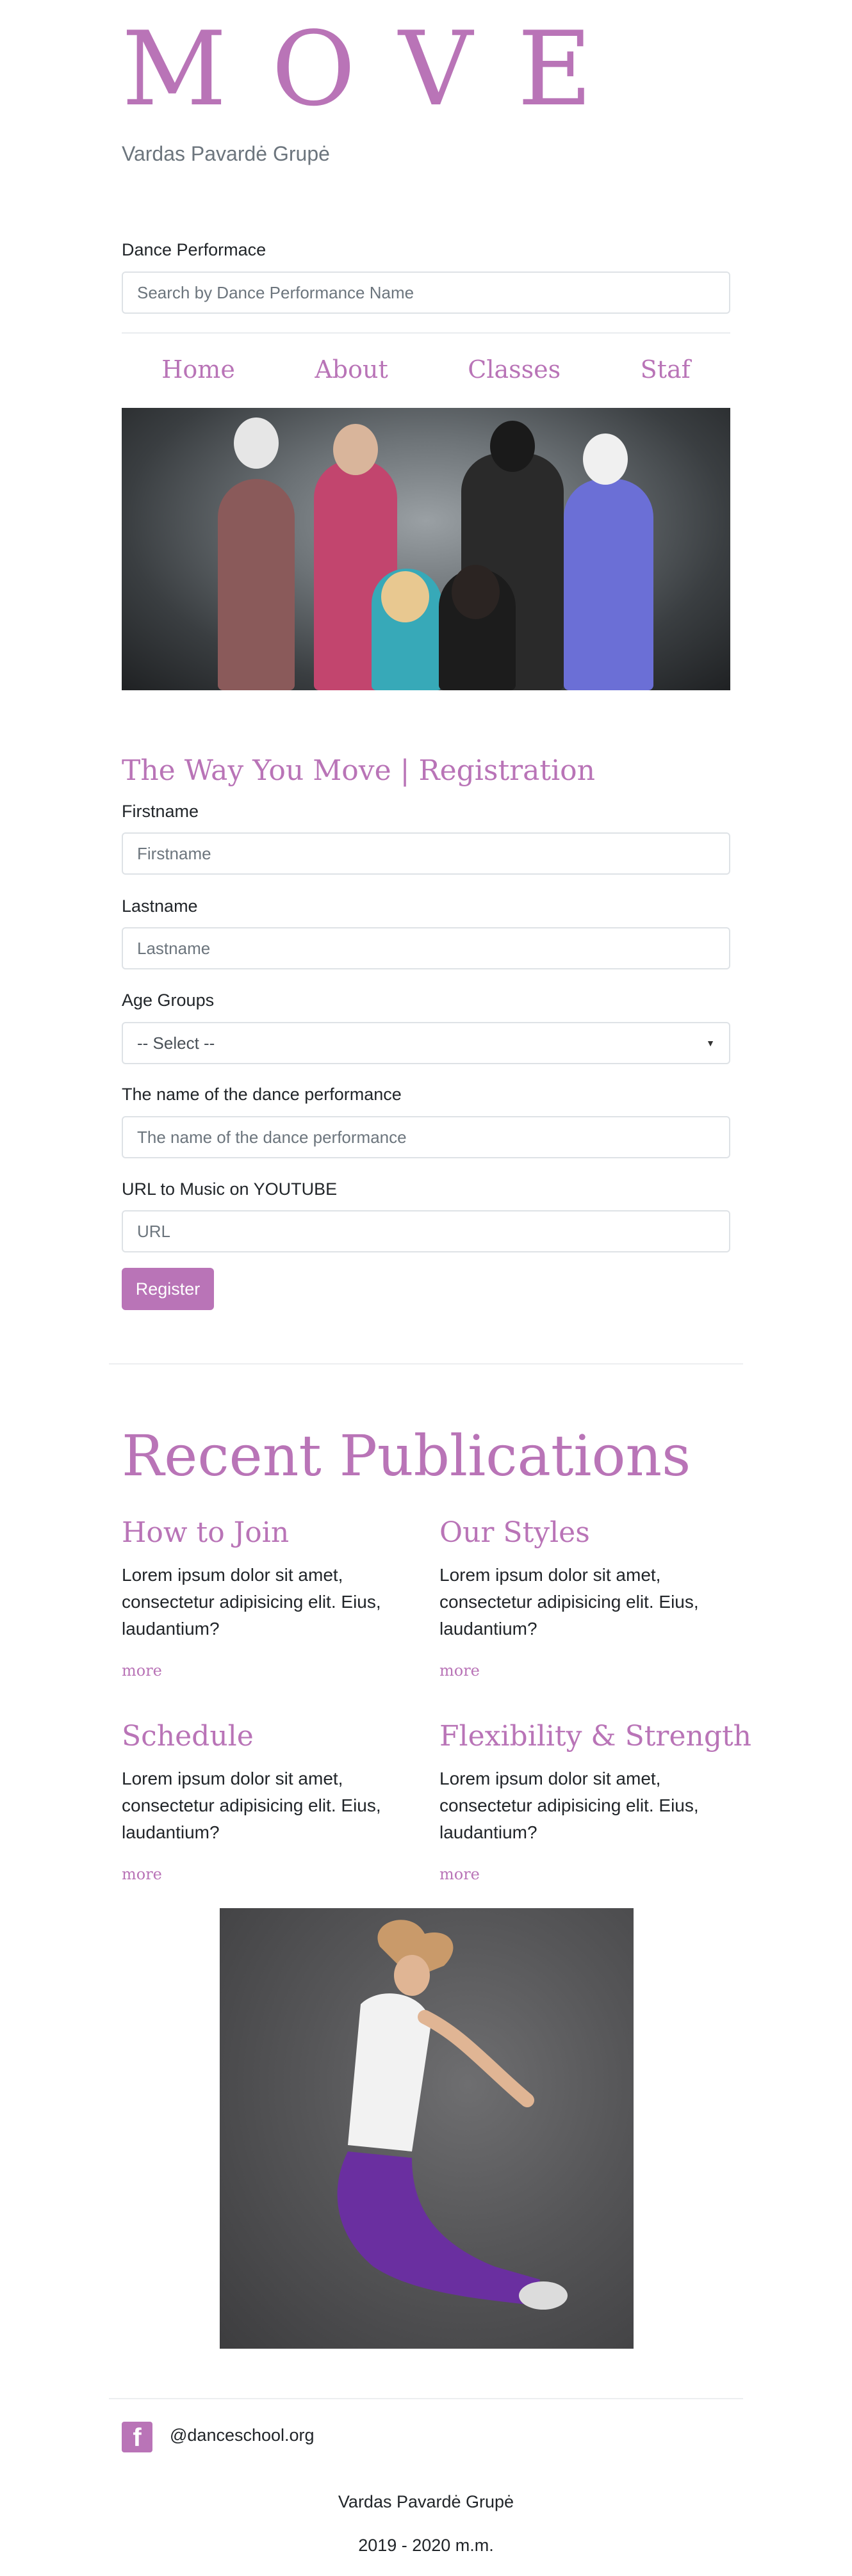  Describe the element at coordinates (194, 249) in the screenshot. I see `search-label: Dance Performace` at that location.